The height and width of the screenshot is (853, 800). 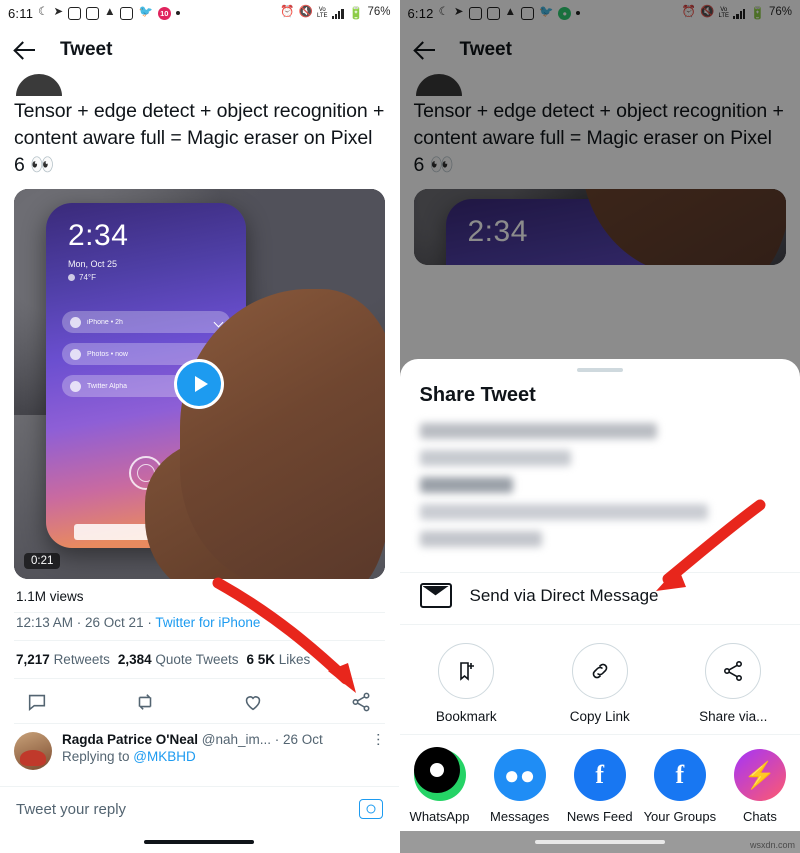 I want to click on play-button, so click(x=199, y=384).